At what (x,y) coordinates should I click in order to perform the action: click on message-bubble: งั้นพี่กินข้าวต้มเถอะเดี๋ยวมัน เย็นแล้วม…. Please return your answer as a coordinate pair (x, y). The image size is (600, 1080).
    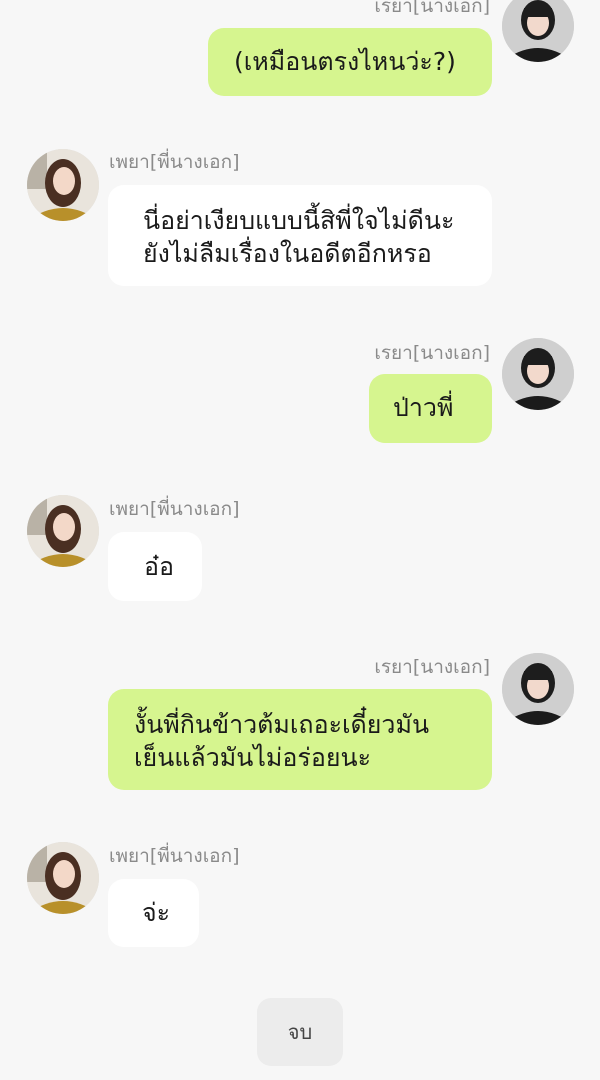
    Looking at the image, I should click on (300, 739).